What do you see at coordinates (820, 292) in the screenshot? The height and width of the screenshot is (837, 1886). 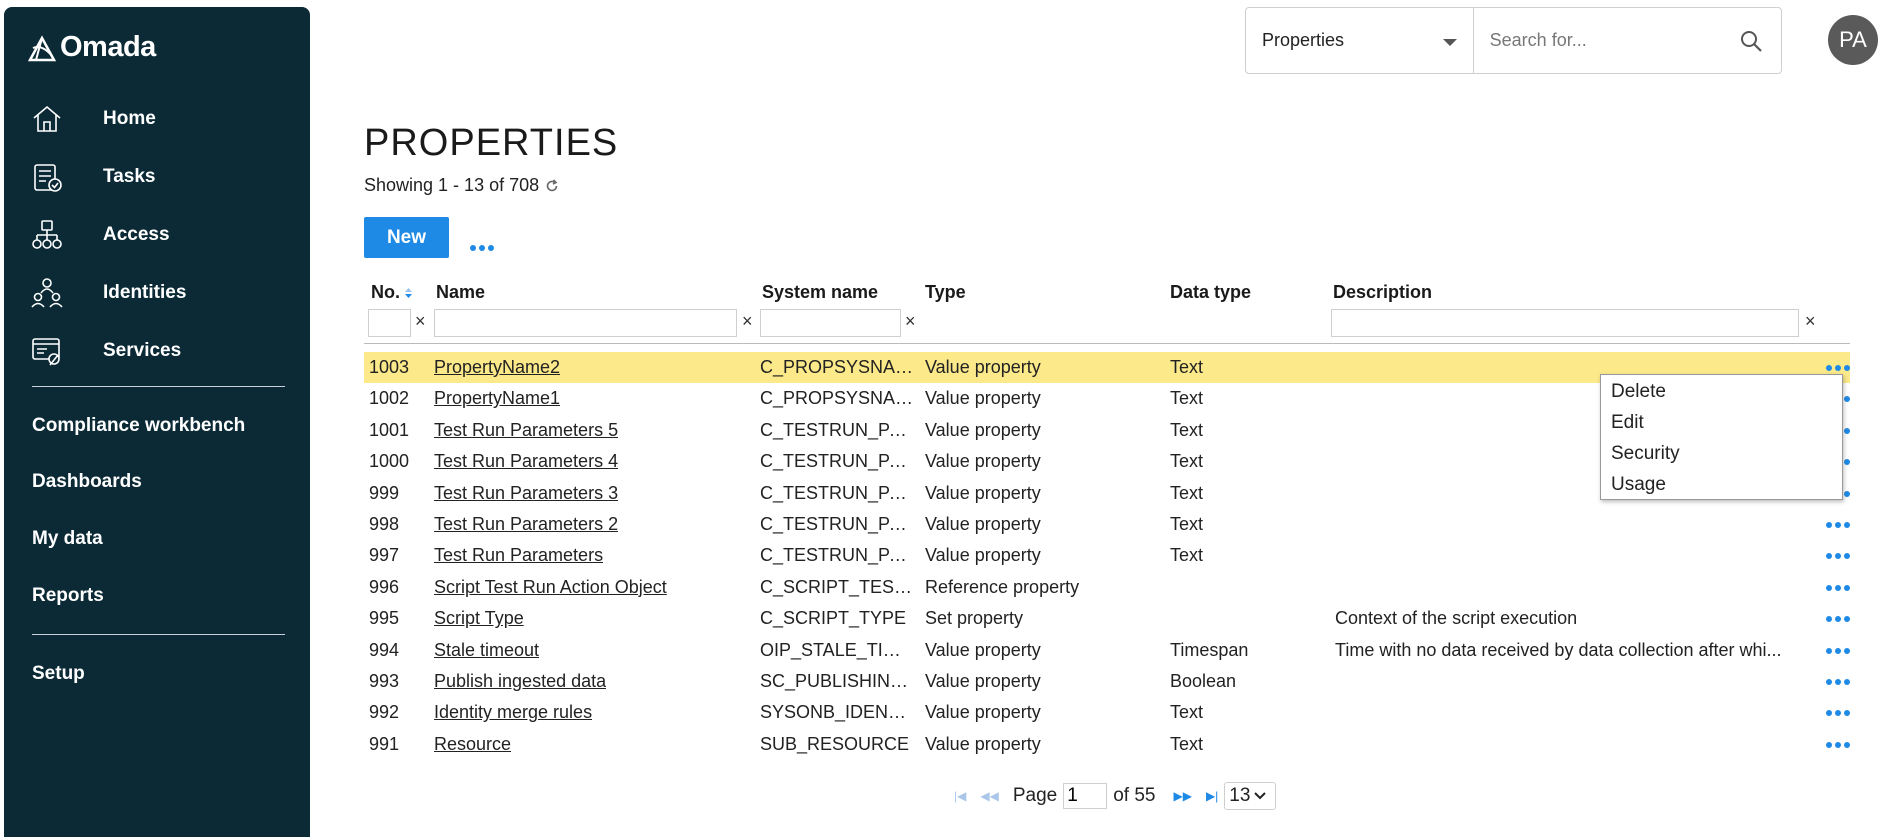 I see `column-header-system-name: System name` at bounding box center [820, 292].